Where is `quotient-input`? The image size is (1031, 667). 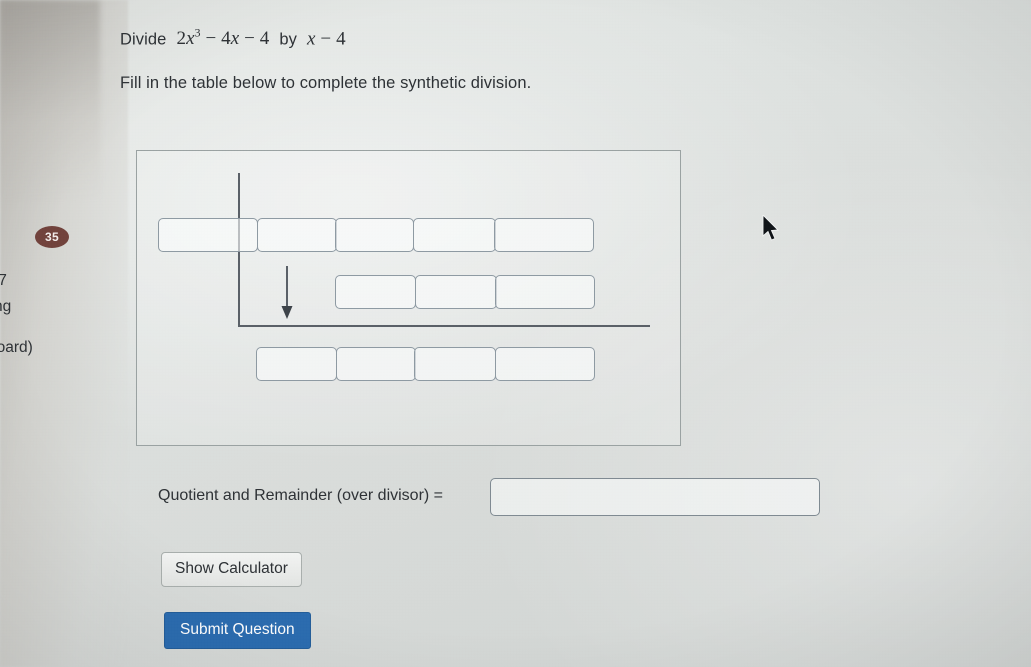
quotient-input is located at coordinates (655, 497).